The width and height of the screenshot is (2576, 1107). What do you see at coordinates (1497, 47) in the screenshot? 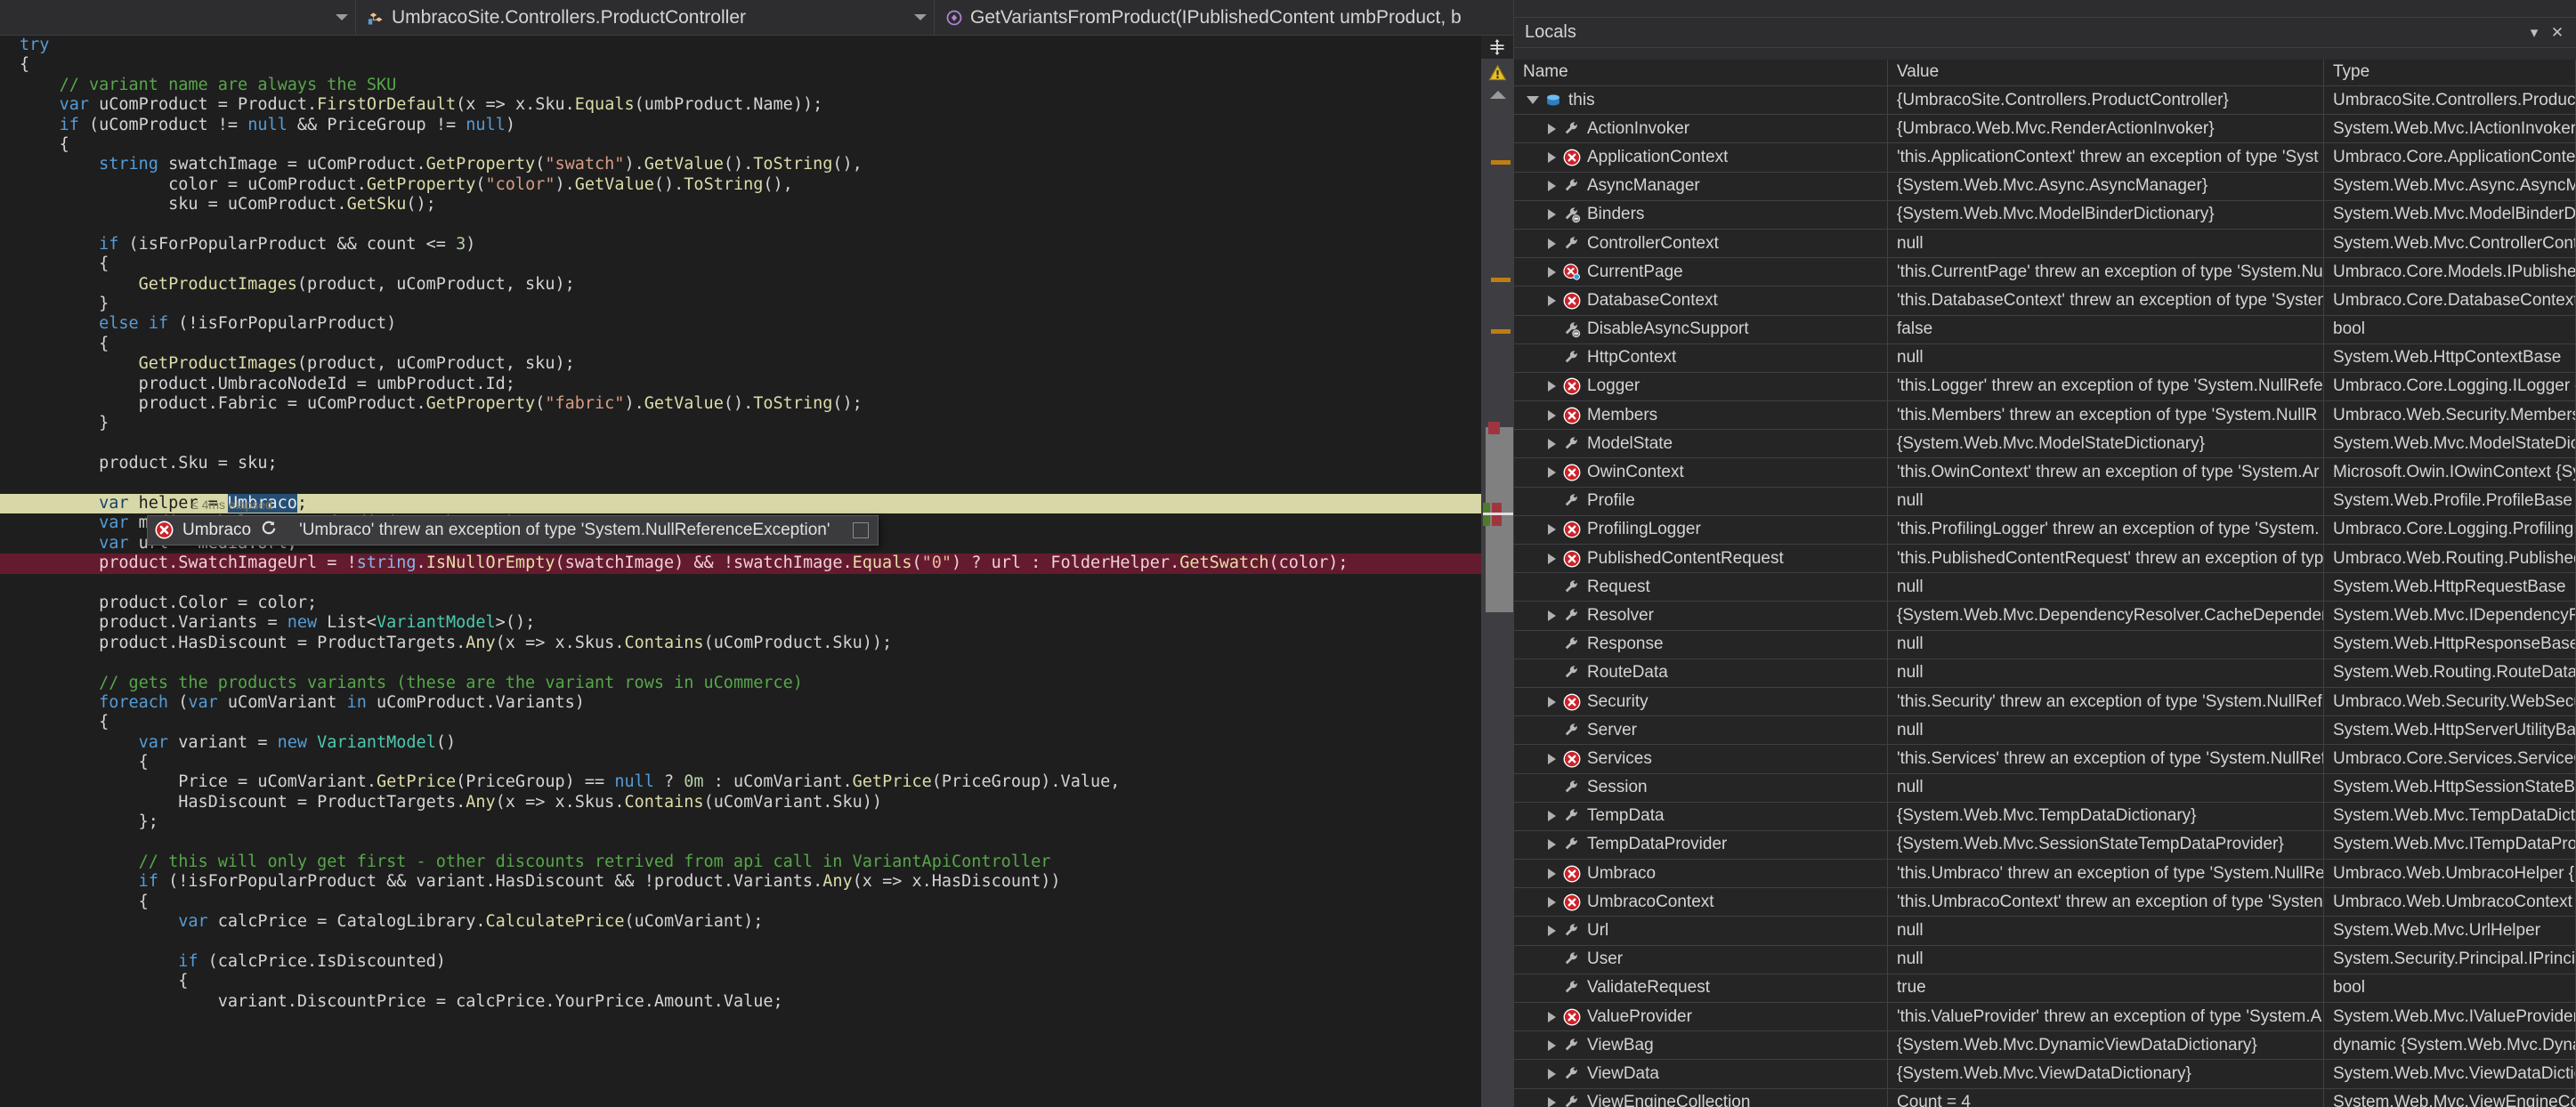
I see `split-view-icon` at bounding box center [1497, 47].